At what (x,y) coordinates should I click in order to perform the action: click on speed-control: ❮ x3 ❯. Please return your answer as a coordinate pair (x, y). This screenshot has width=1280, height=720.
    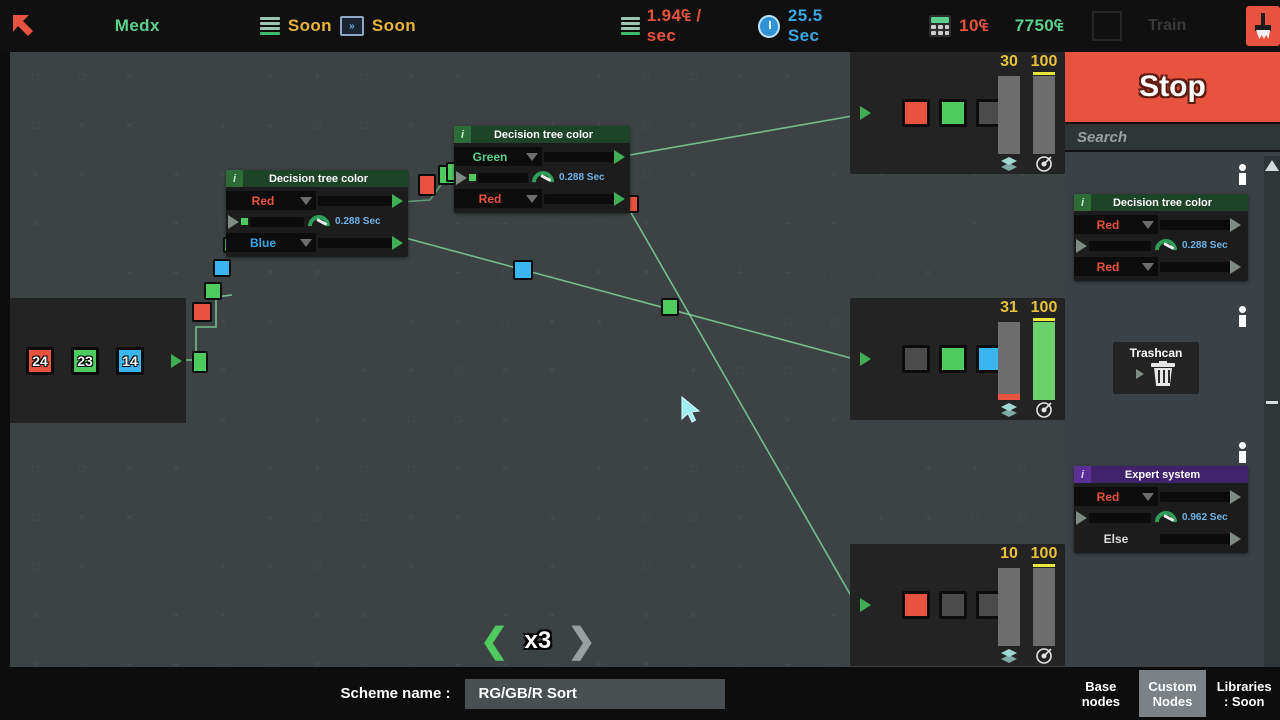
    Looking at the image, I should click on (538, 641).